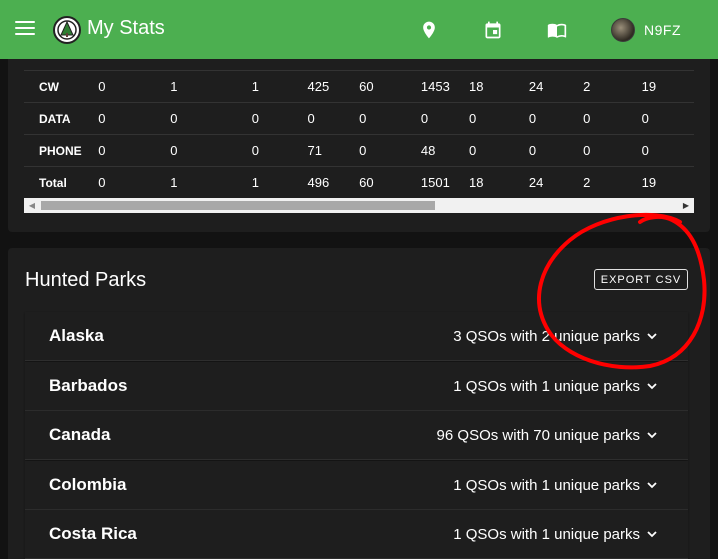  What do you see at coordinates (359, 29) in the screenshot?
I see `app-bar: My Stats N9FZ` at bounding box center [359, 29].